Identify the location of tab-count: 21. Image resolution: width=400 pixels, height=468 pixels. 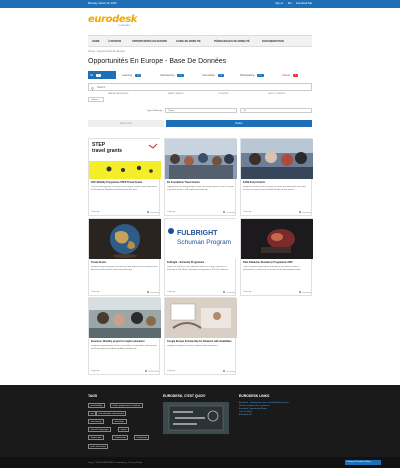
(180, 75).